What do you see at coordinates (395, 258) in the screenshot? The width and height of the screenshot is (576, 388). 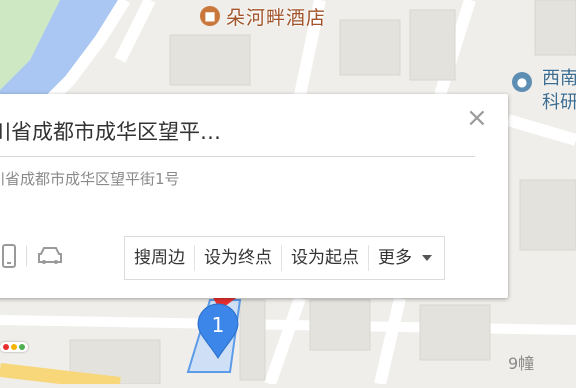 I see `more-label: 更多` at bounding box center [395, 258].